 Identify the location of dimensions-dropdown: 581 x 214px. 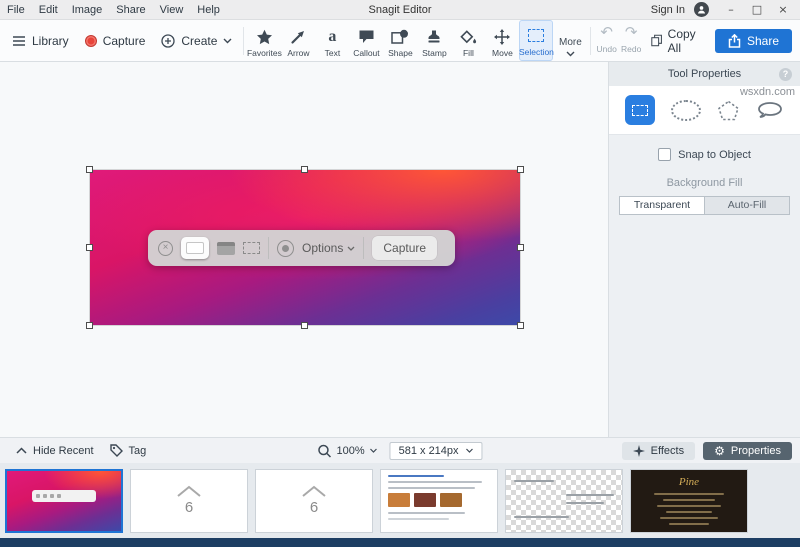
(436, 450).